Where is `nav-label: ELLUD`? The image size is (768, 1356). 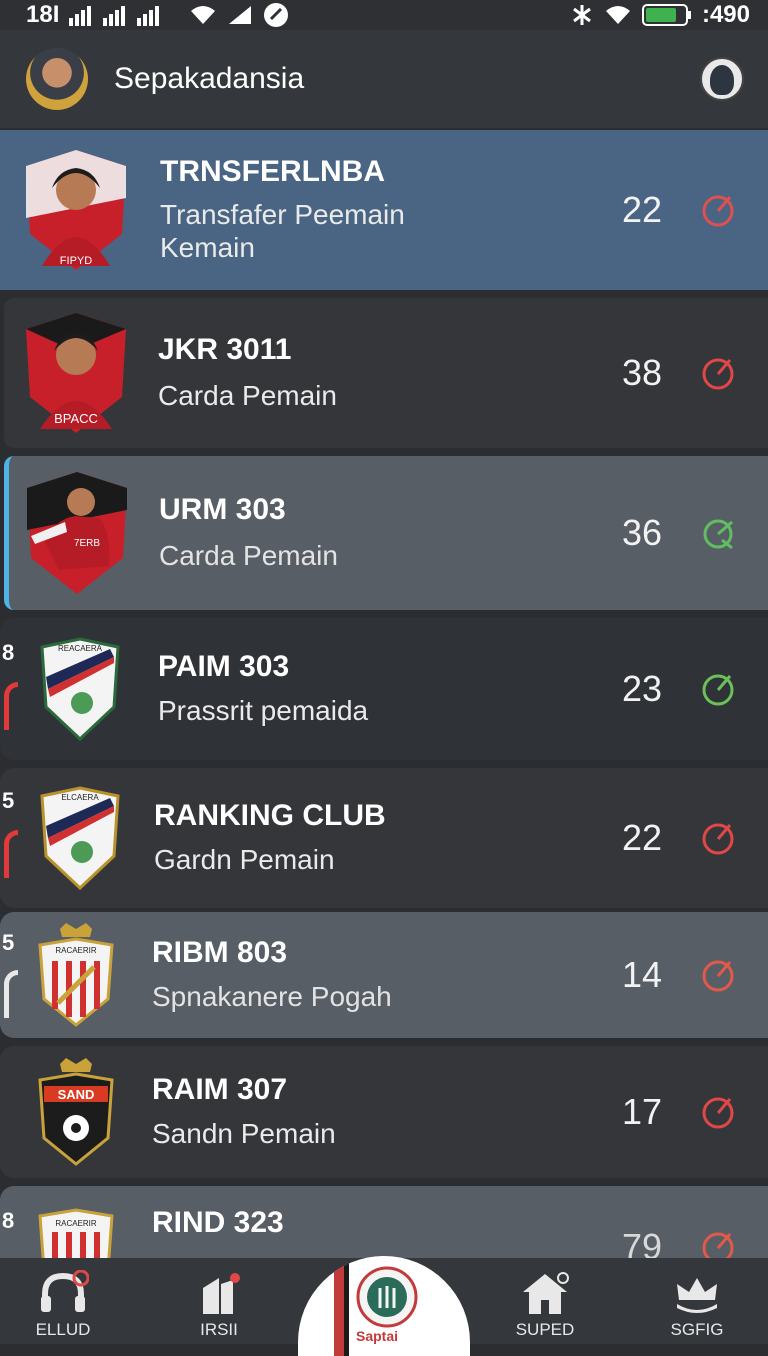 nav-label: ELLUD is located at coordinates (63, 1329).